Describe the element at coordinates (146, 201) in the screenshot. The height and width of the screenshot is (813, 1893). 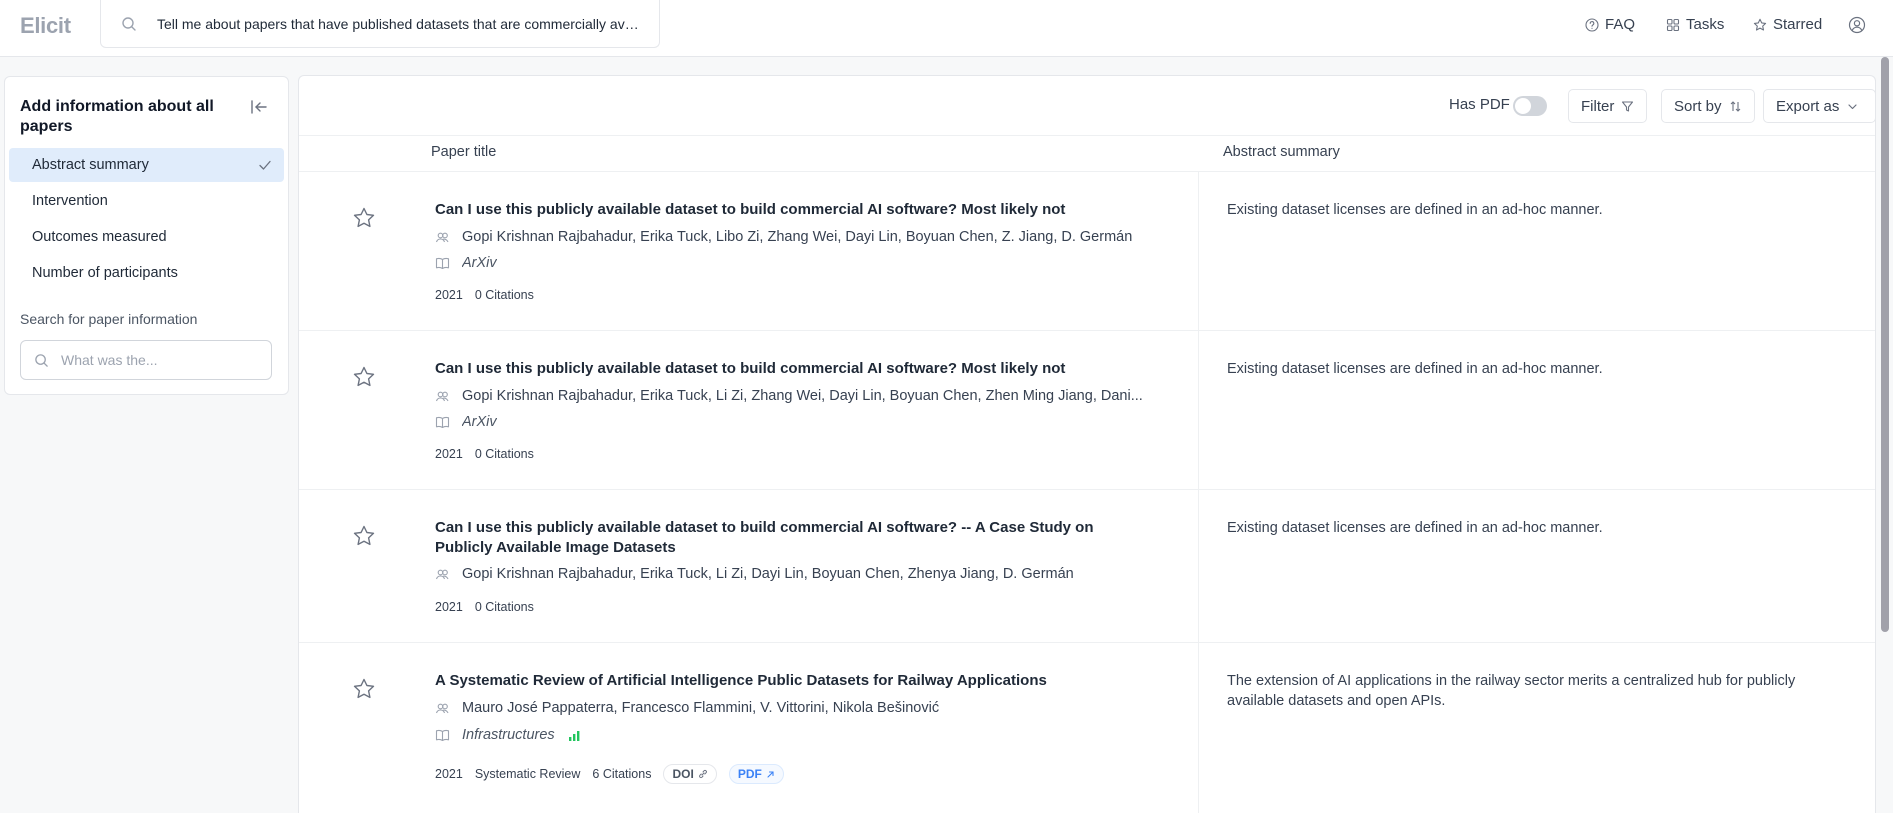
I see `sidebar-item-intervention: Intervention` at that location.